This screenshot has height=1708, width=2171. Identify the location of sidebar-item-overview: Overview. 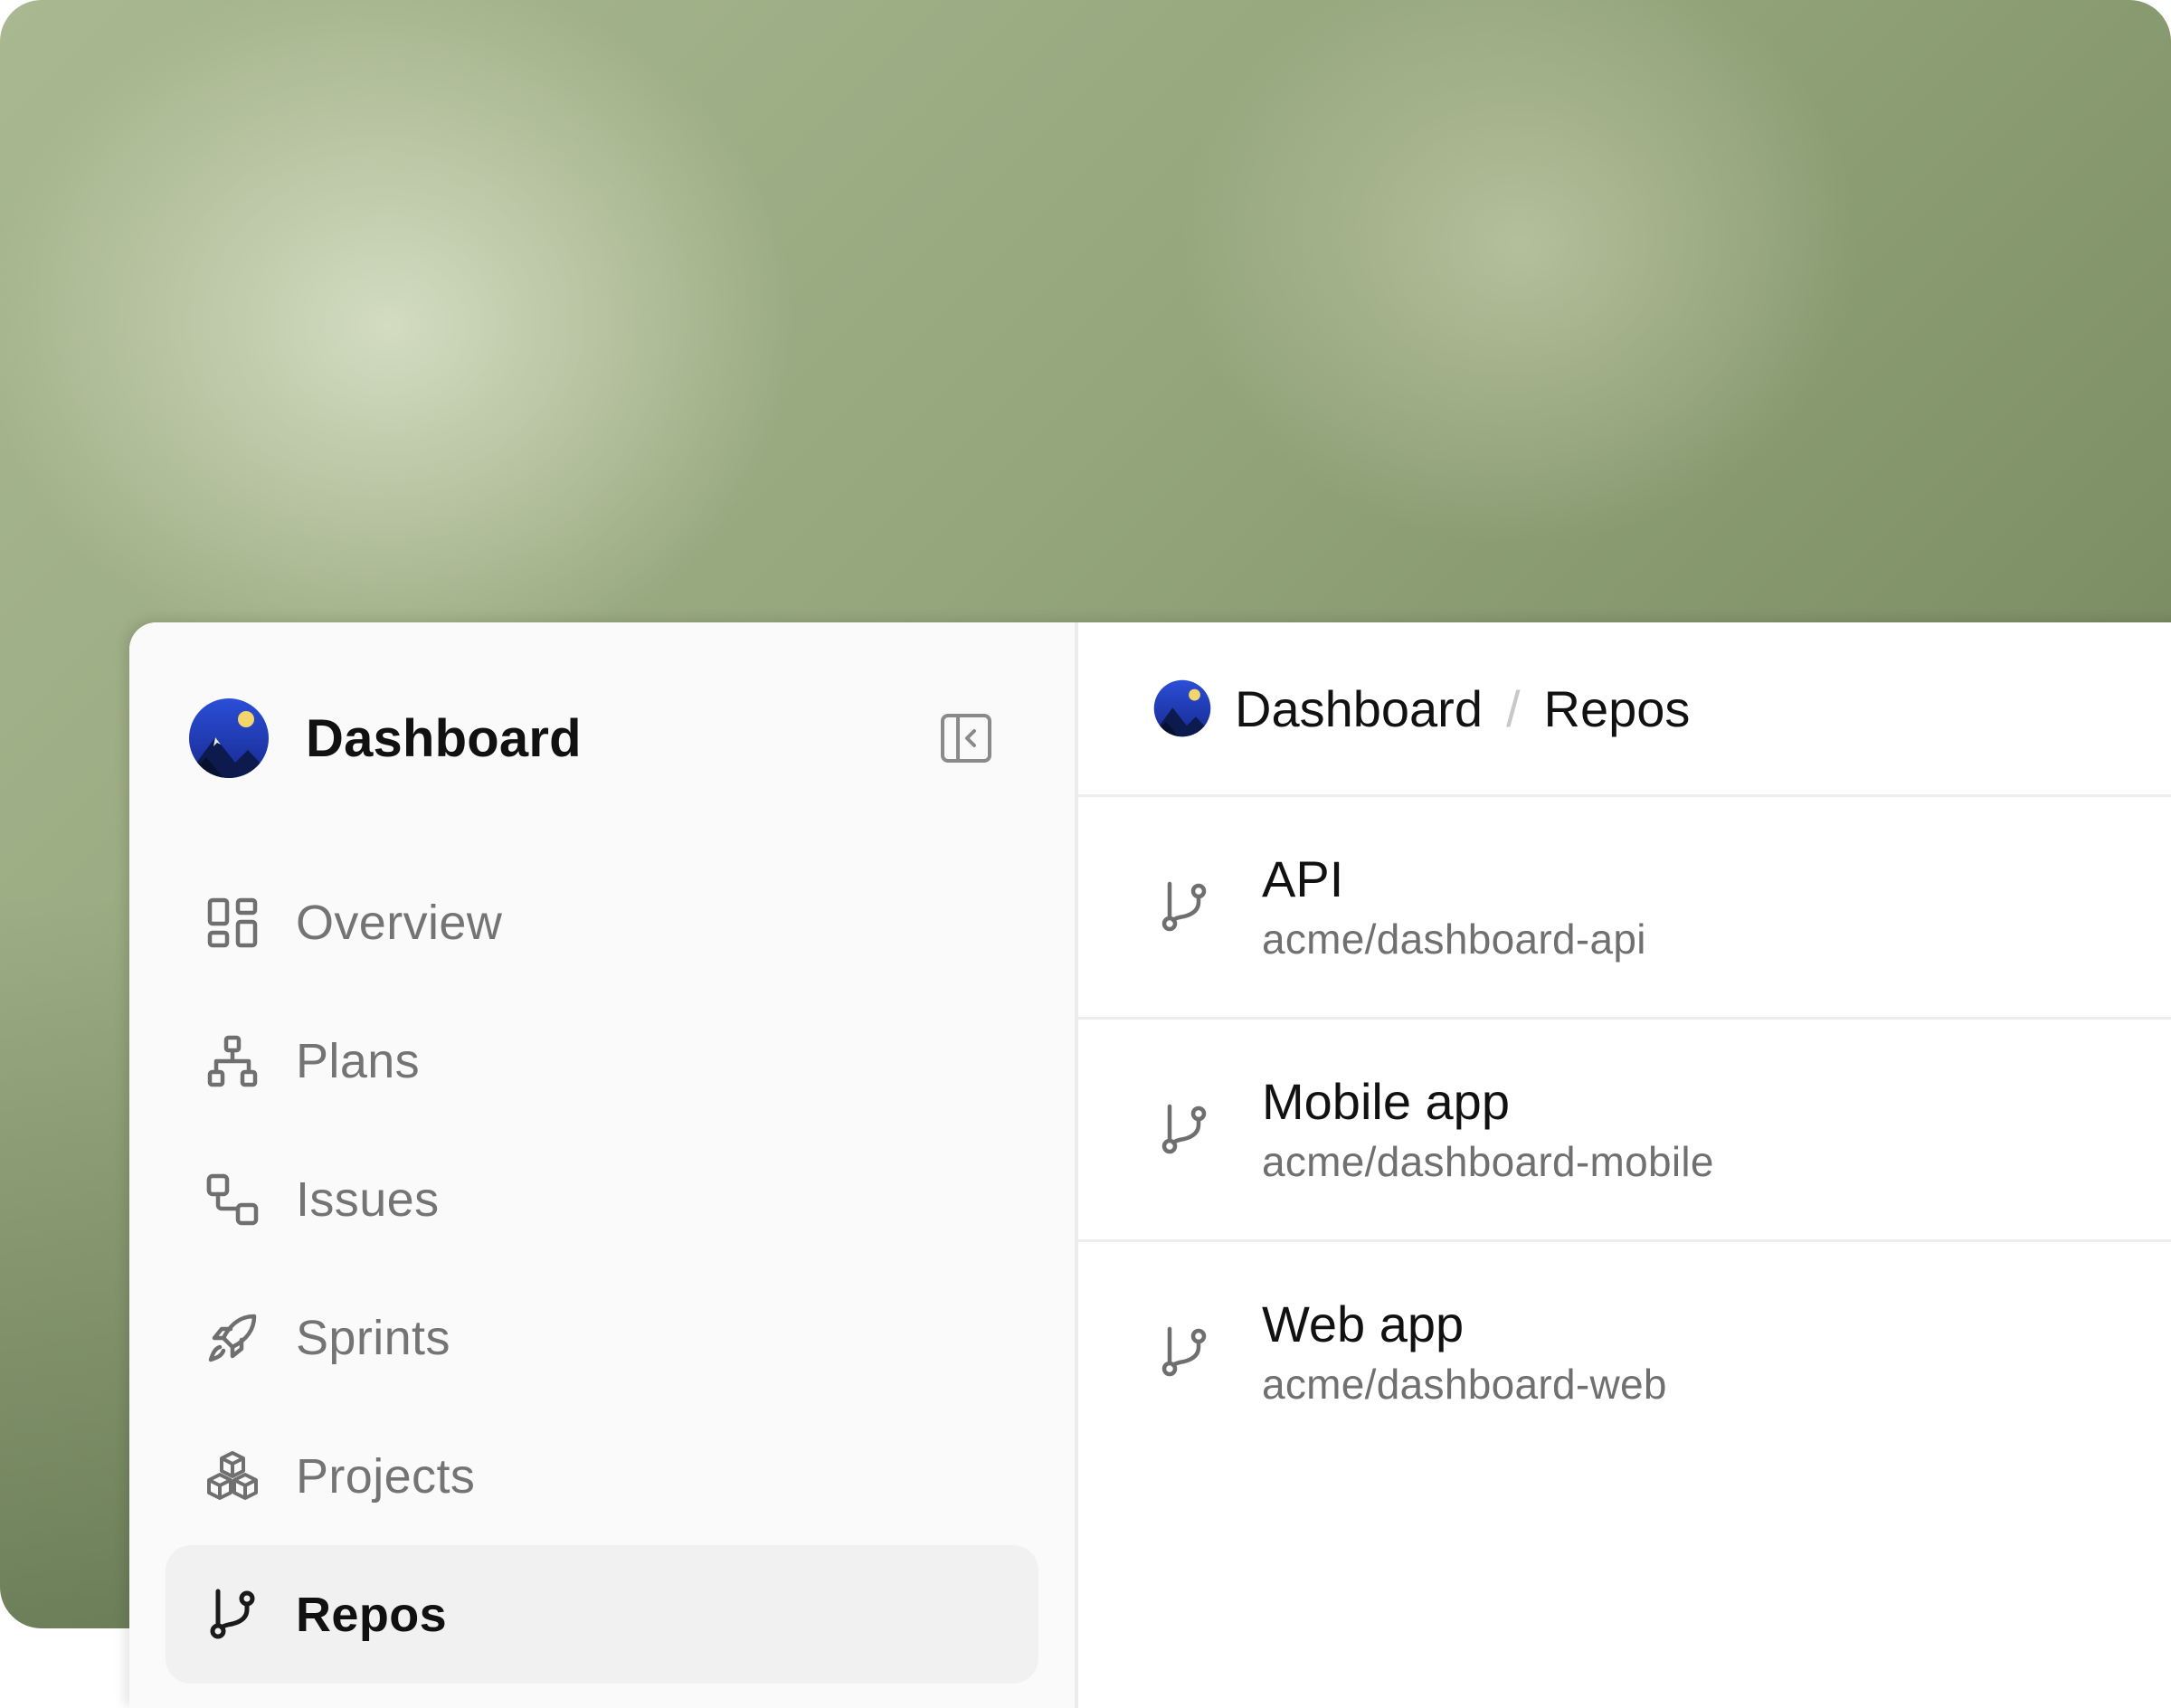
(602, 922).